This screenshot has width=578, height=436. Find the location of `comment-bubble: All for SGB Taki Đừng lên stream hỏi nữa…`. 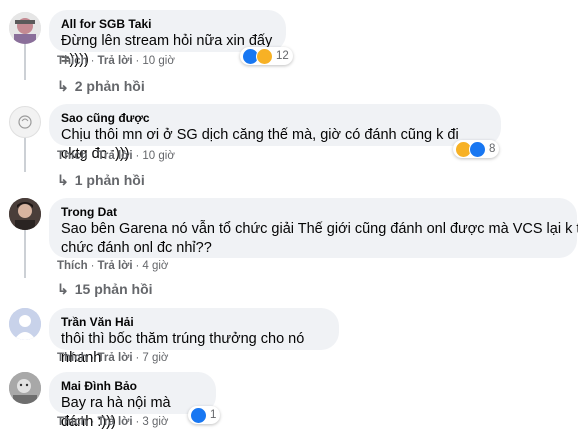

comment-bubble: All for SGB Taki Đừng lên stream hỏi nữa… is located at coordinates (167, 39).